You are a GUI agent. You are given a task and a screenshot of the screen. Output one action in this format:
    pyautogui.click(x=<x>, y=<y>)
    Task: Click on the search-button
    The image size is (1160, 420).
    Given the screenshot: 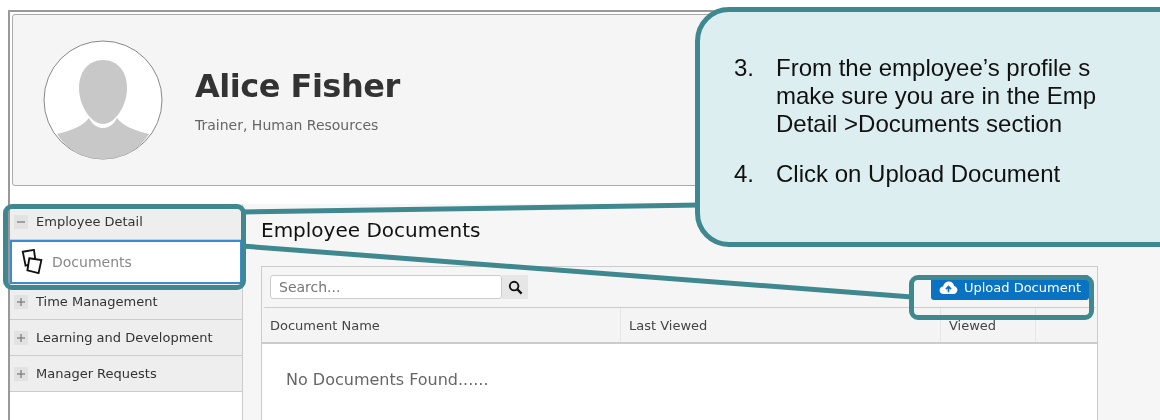 What is the action you would take?
    pyautogui.click(x=515, y=287)
    